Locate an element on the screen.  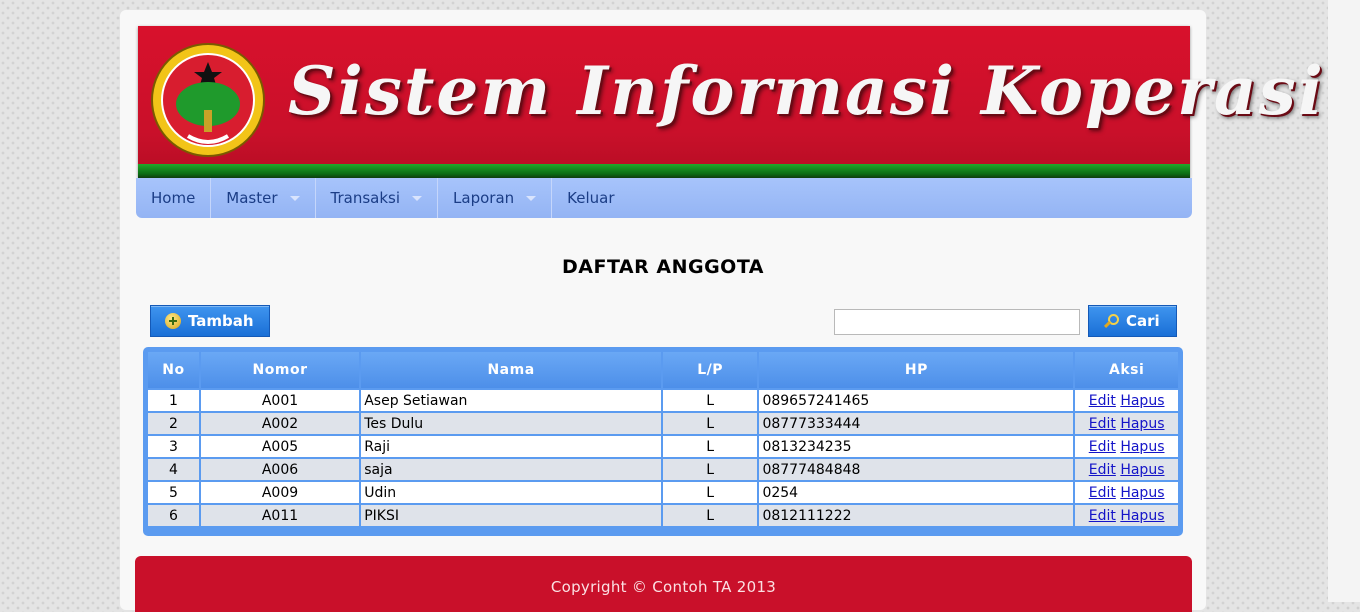
cell-nomor: A009 is located at coordinates (280, 492).